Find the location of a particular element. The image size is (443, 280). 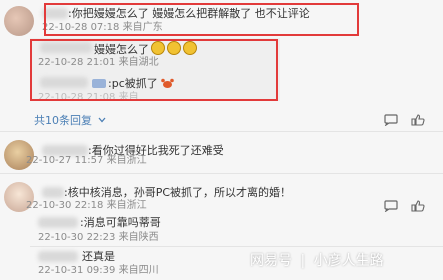

chevron-down-icon is located at coordinates (101, 120).